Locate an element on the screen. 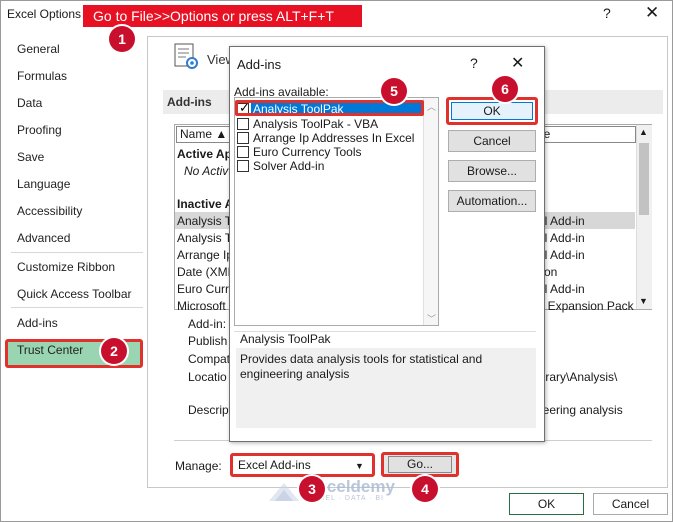  ok-button: OK is located at coordinates (546, 504).